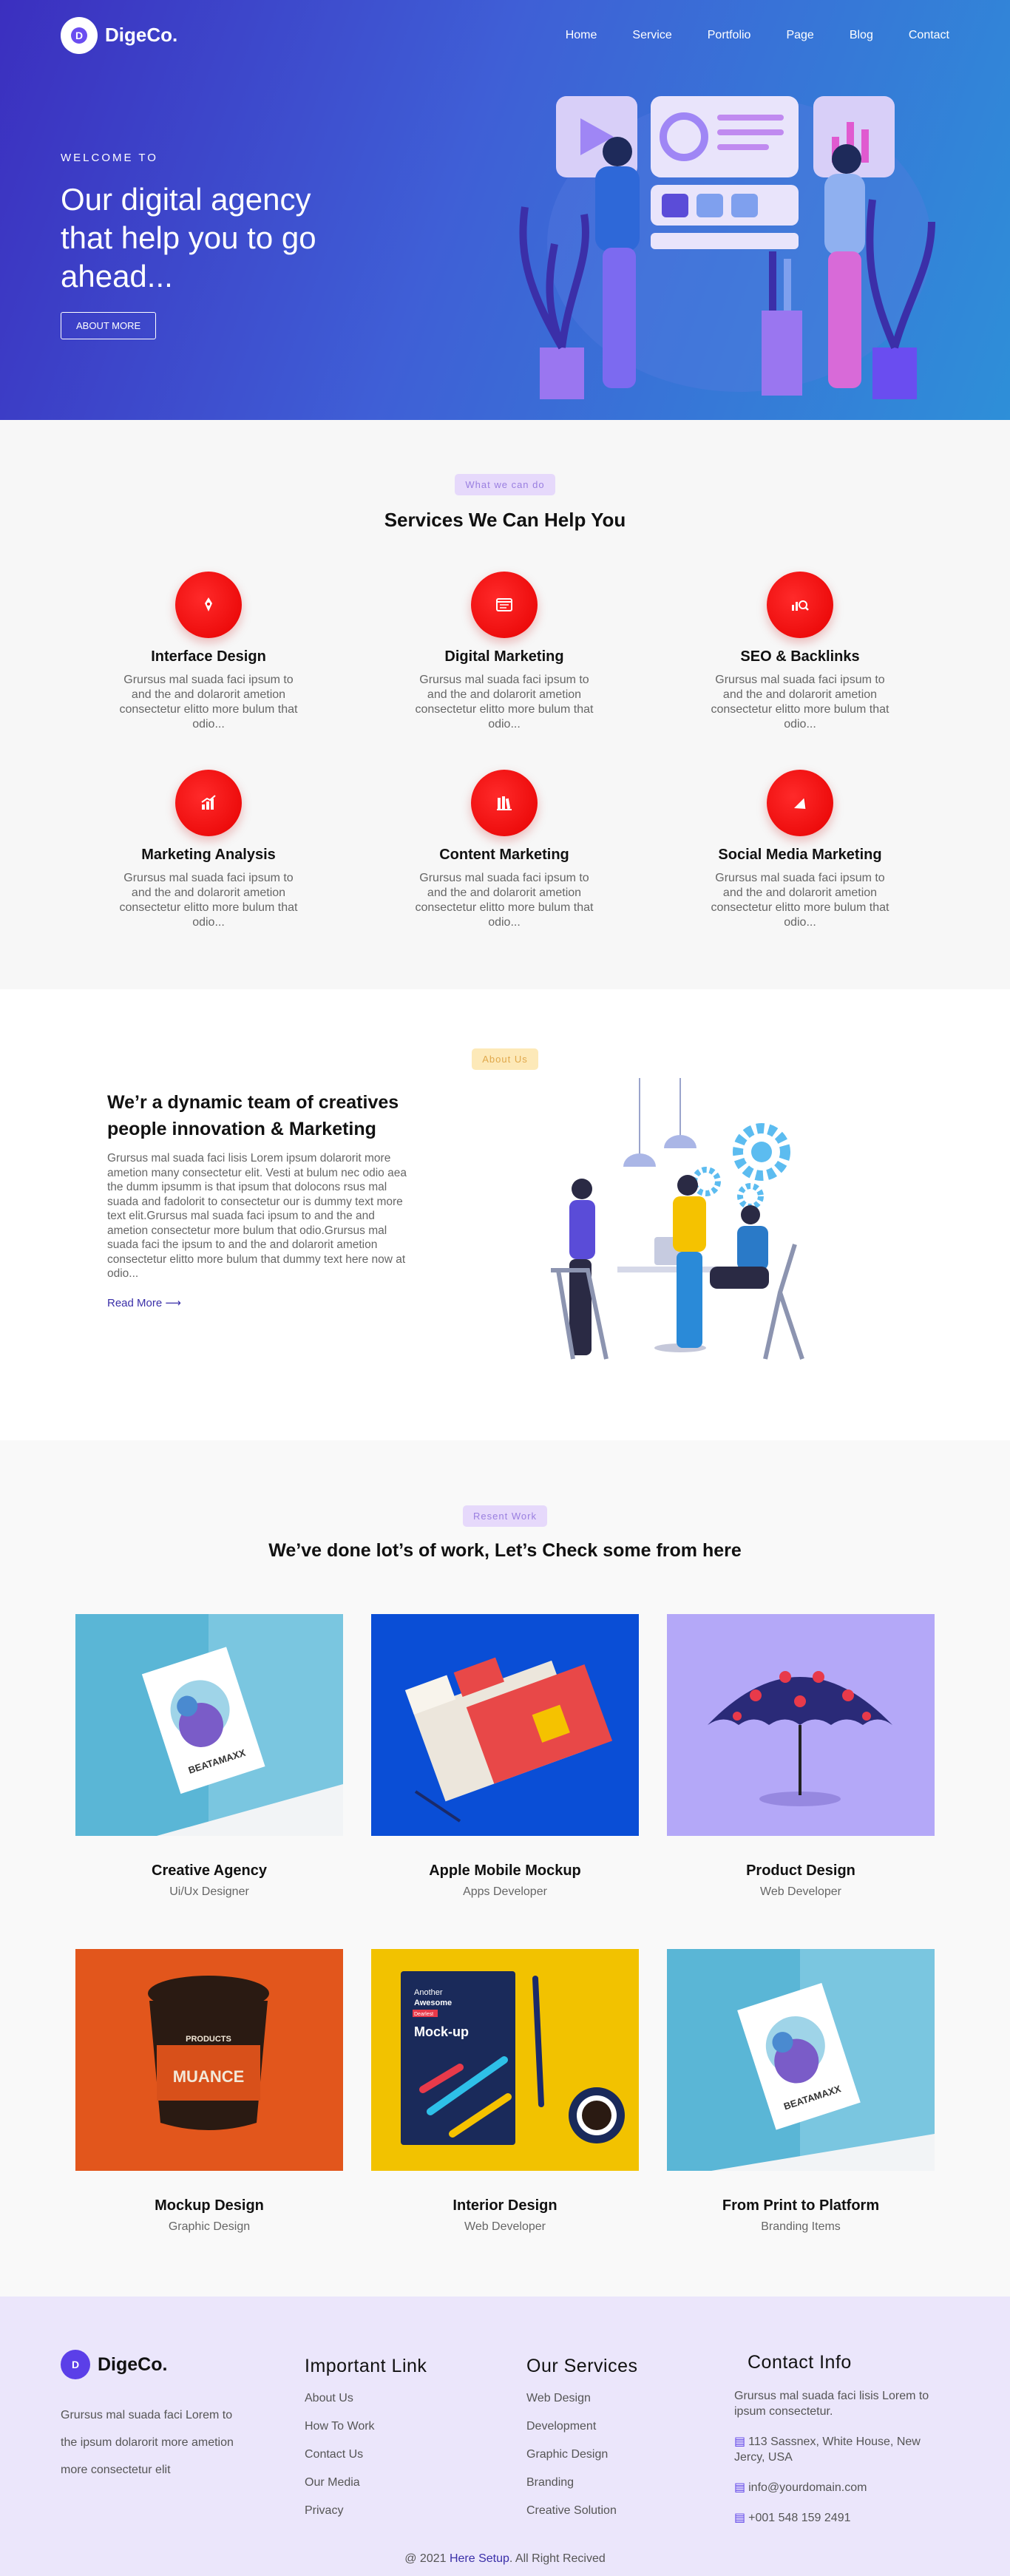 This screenshot has height=2576, width=1010. I want to click on footer-link-how: How To Work, so click(366, 2426).